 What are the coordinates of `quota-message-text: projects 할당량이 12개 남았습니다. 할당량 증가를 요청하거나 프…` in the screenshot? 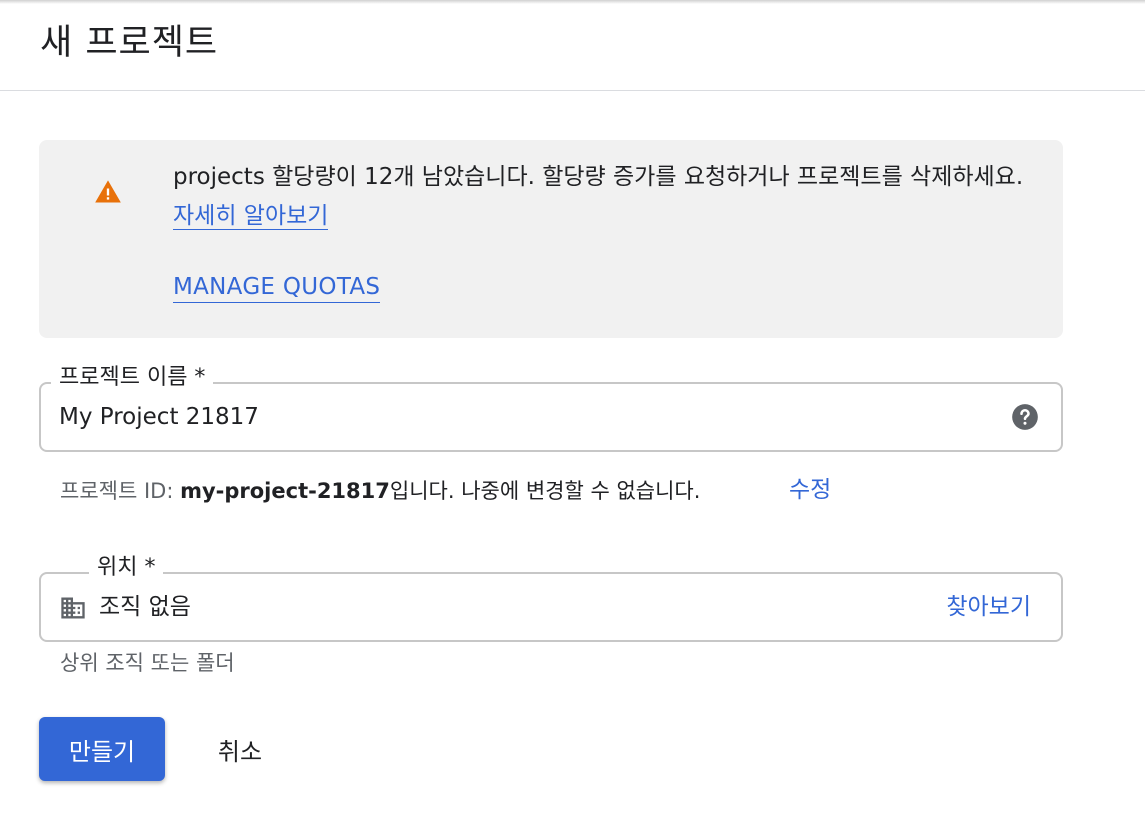 It's located at (598, 177).